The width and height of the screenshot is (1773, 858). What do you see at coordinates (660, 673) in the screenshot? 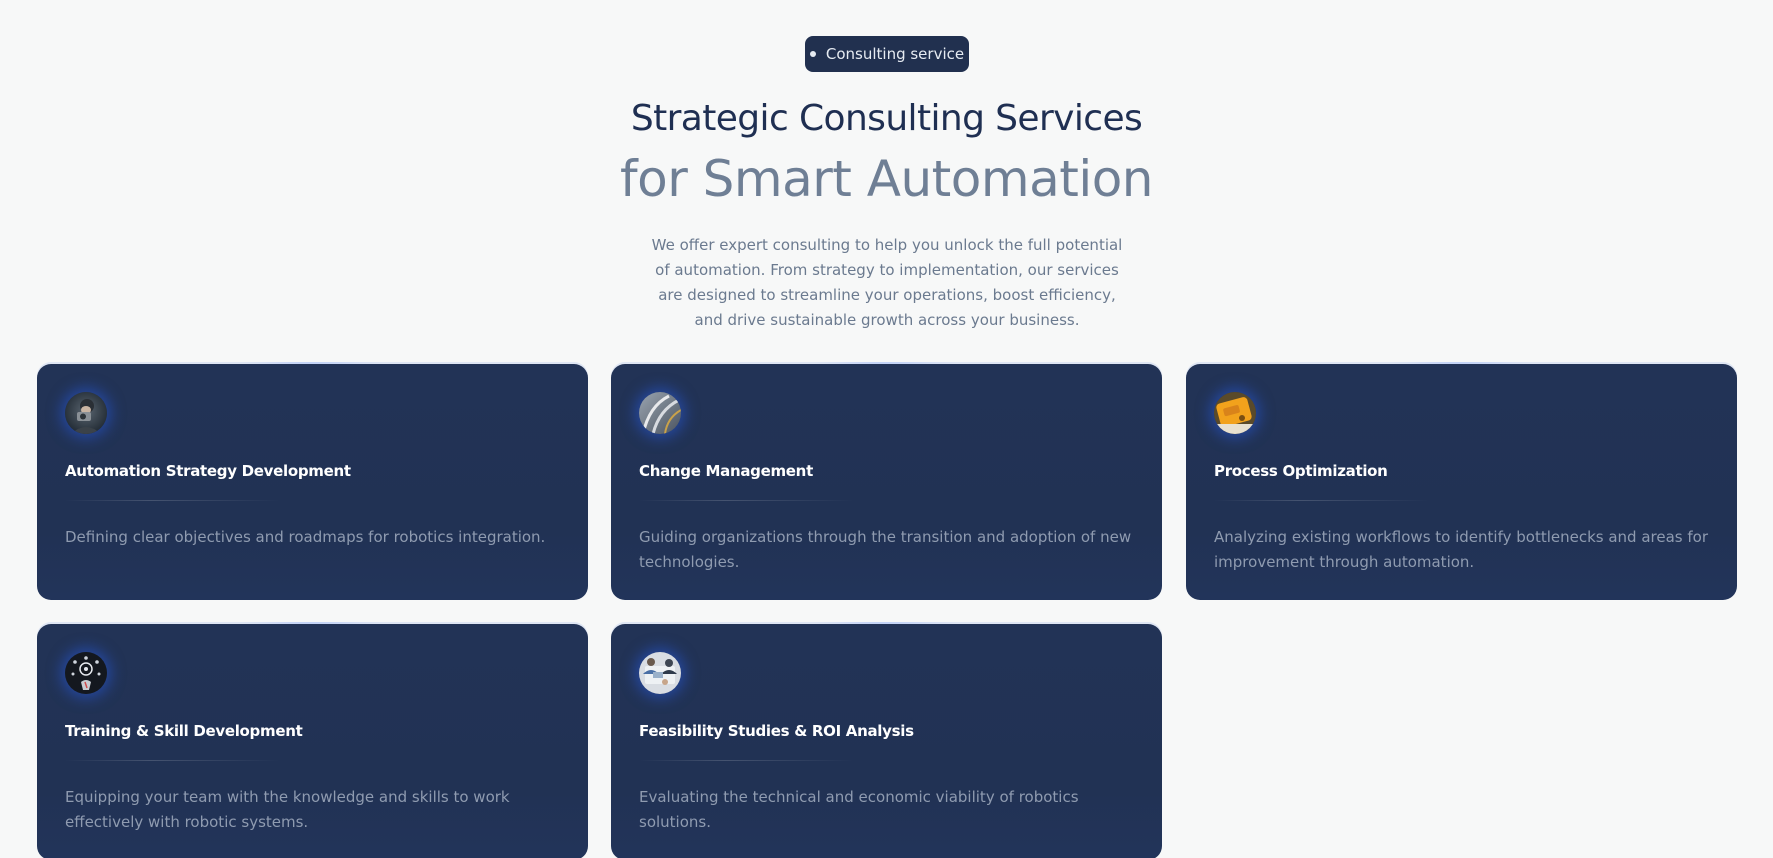
I see `team-meeting-icon` at bounding box center [660, 673].